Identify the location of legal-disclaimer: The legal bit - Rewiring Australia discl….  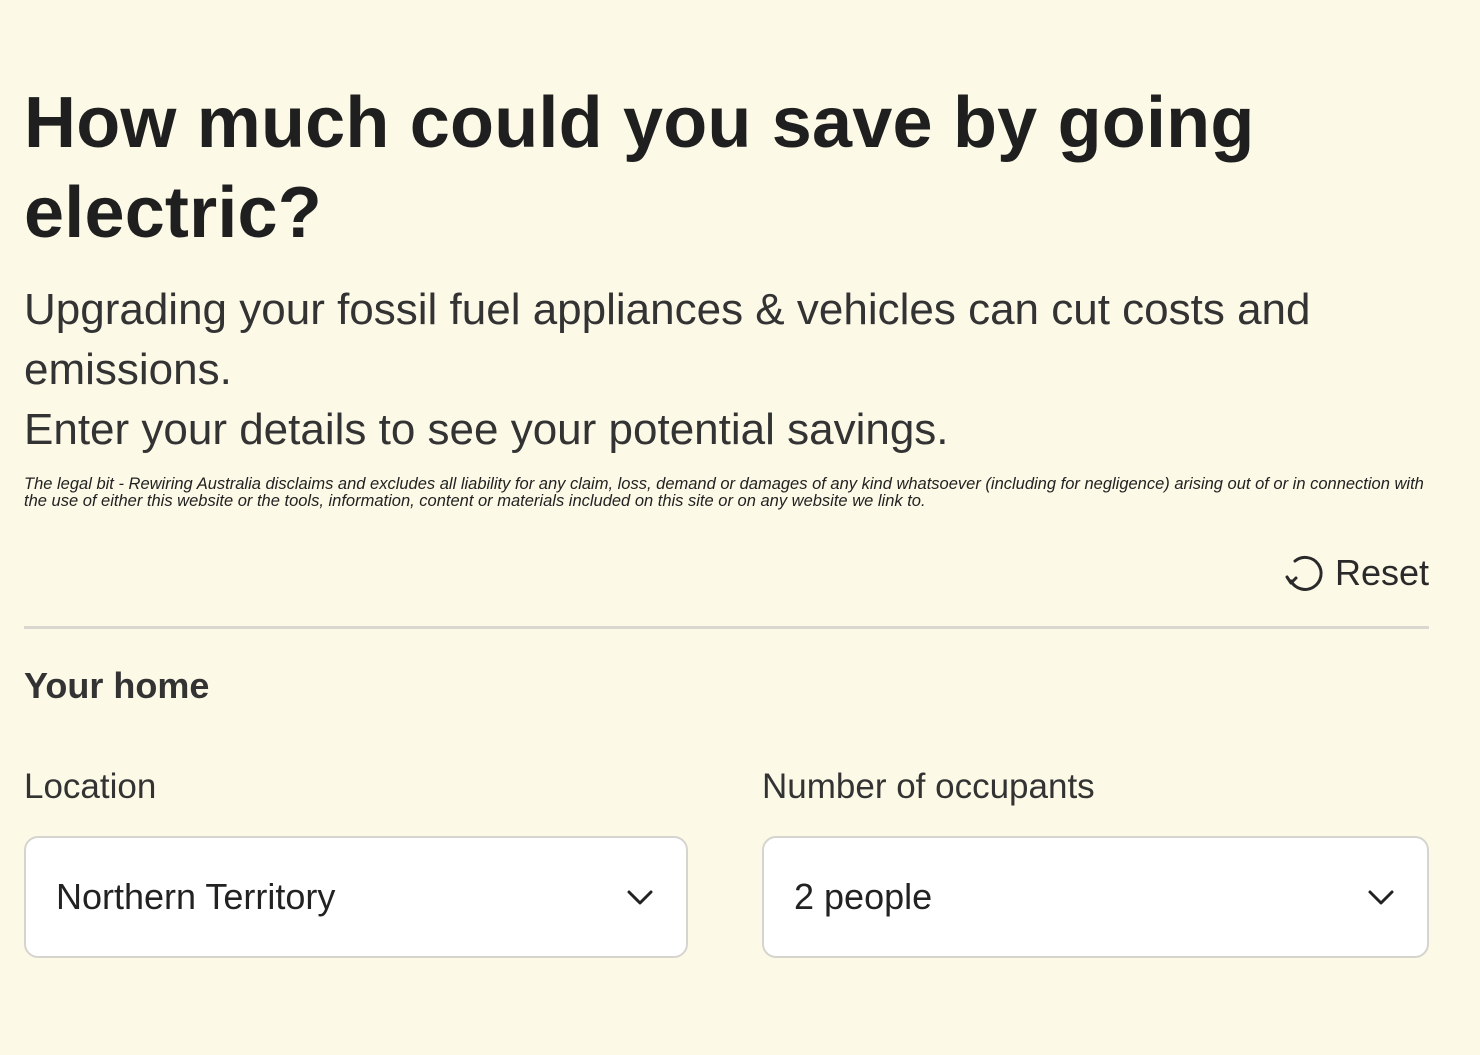
(724, 492).